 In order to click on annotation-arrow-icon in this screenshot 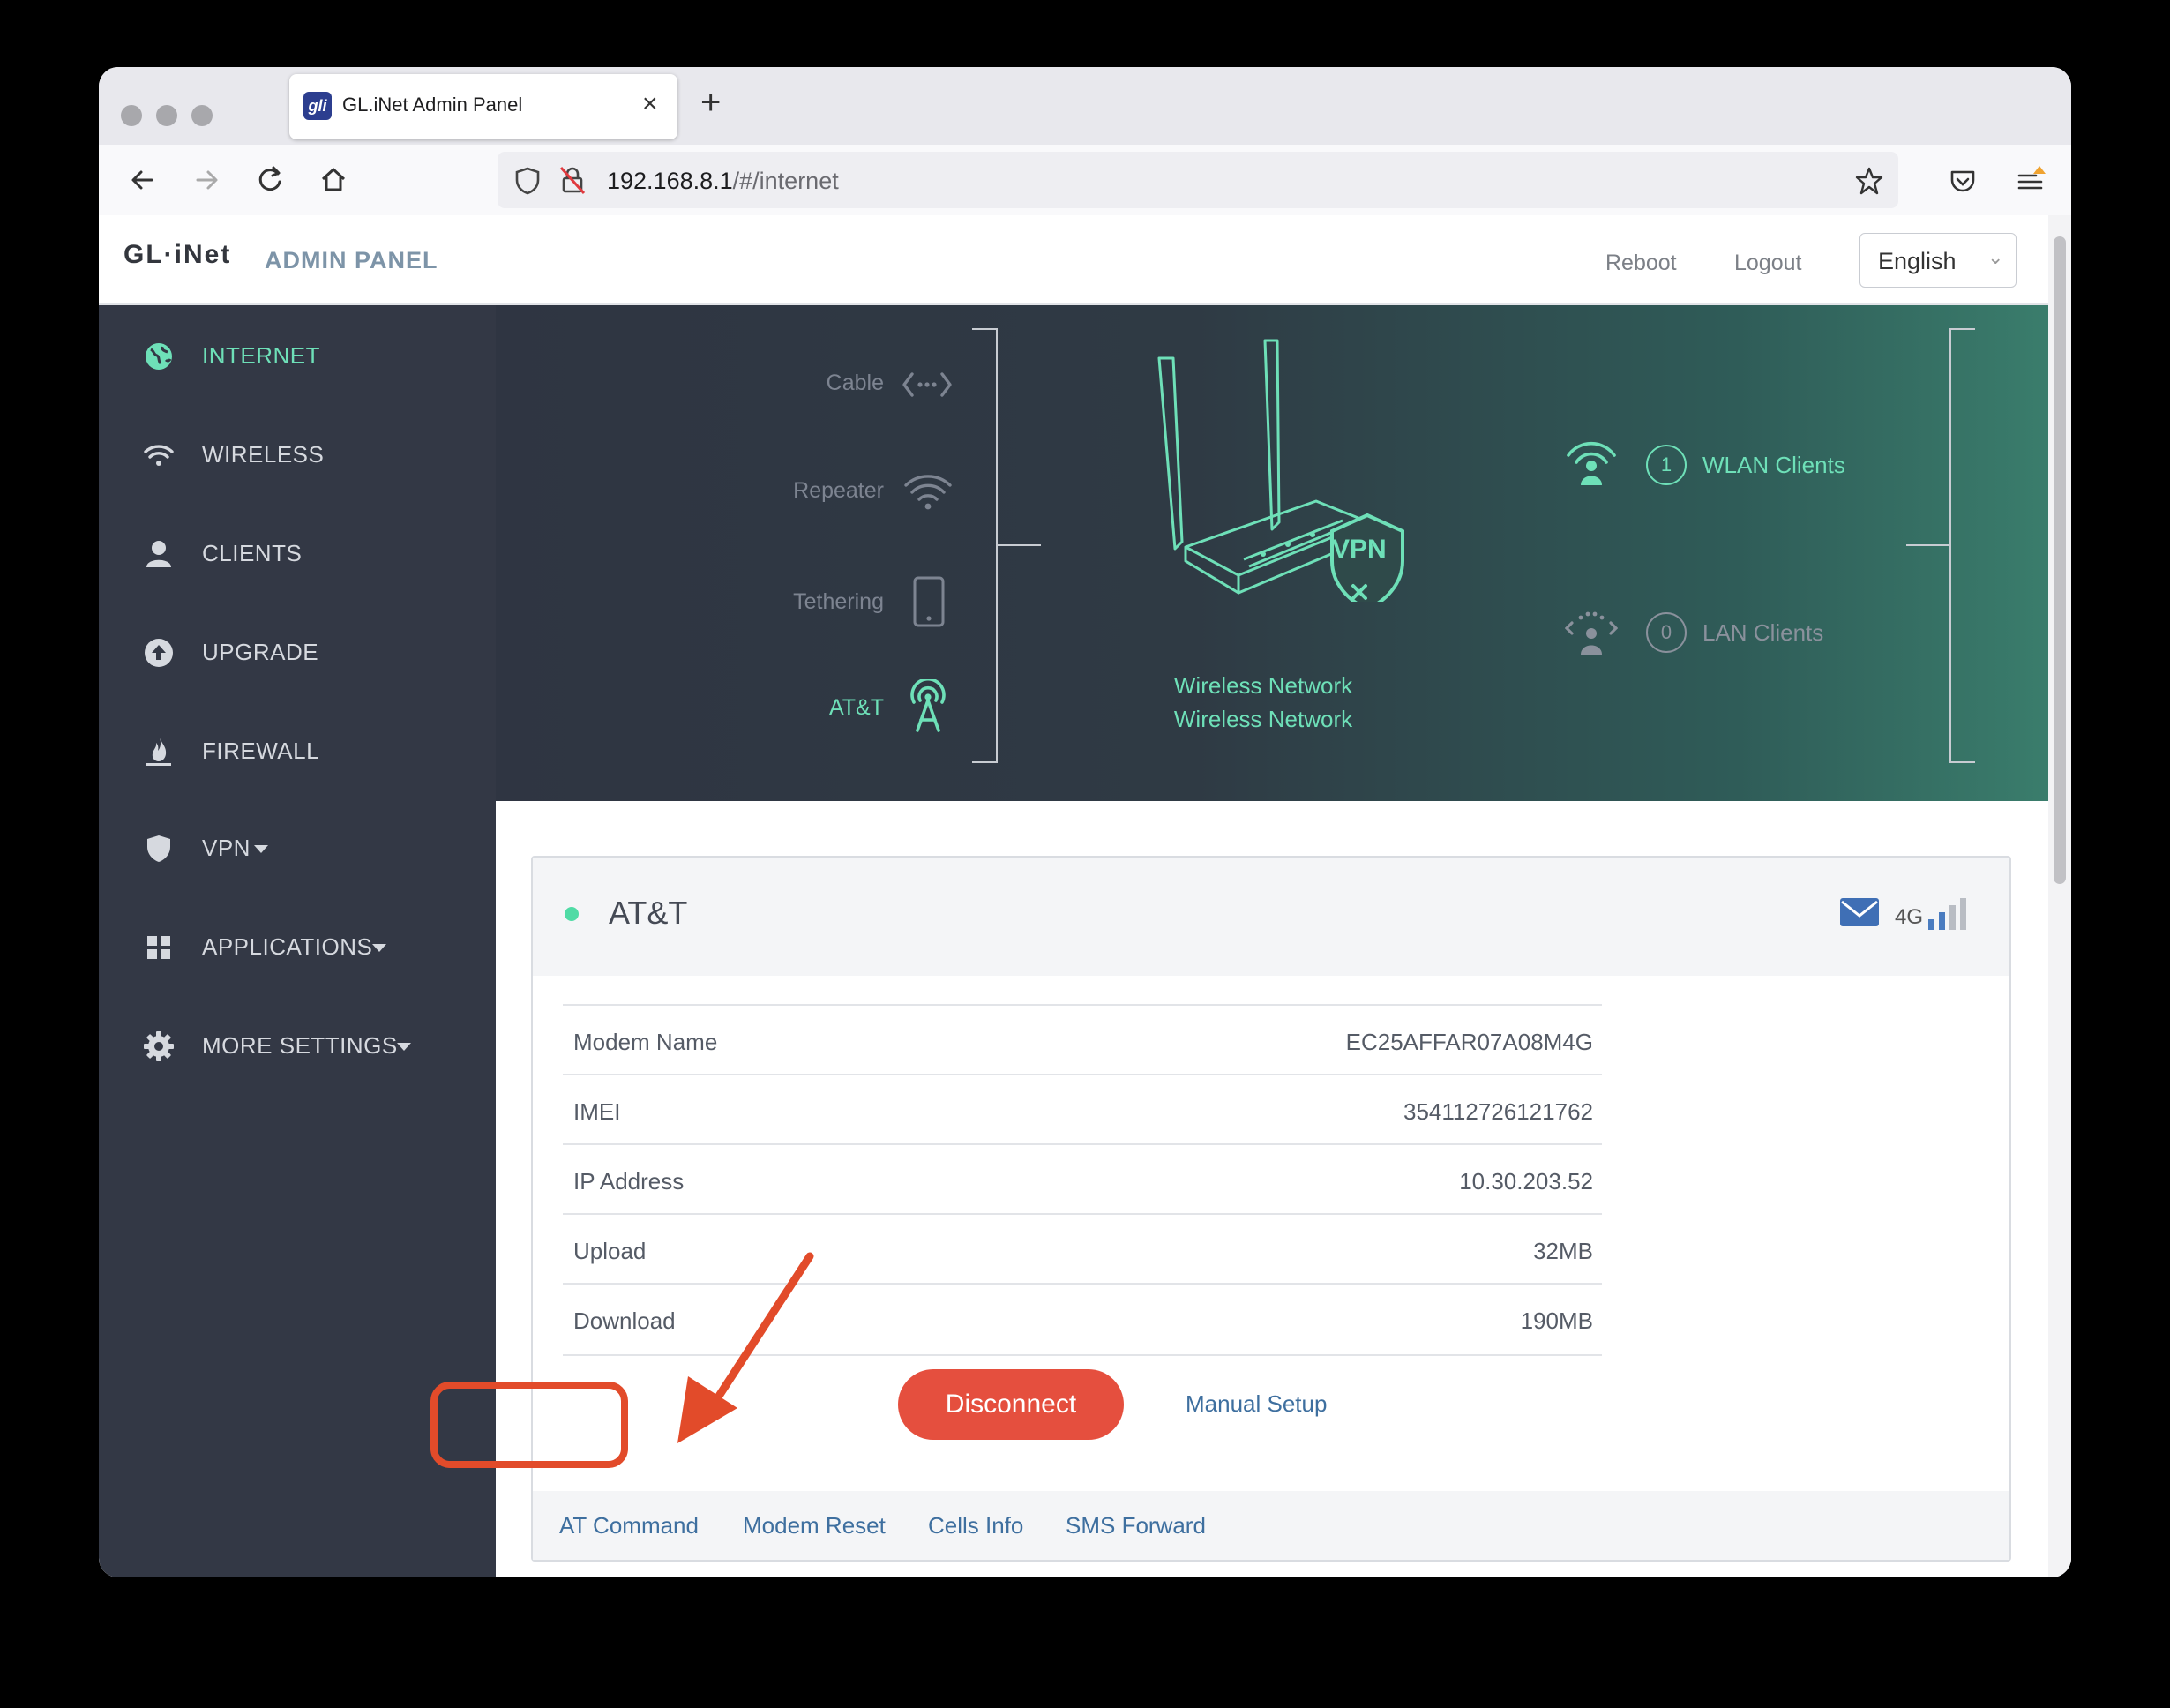, I will do `click(745, 1347)`.